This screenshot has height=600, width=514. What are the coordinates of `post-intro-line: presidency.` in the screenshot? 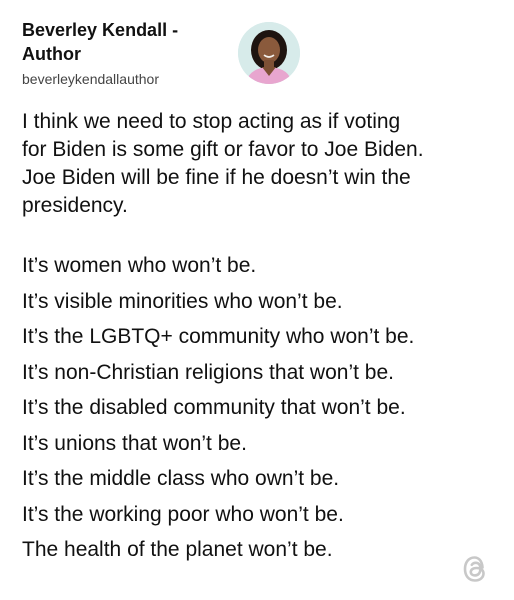 It's located at (75, 205).